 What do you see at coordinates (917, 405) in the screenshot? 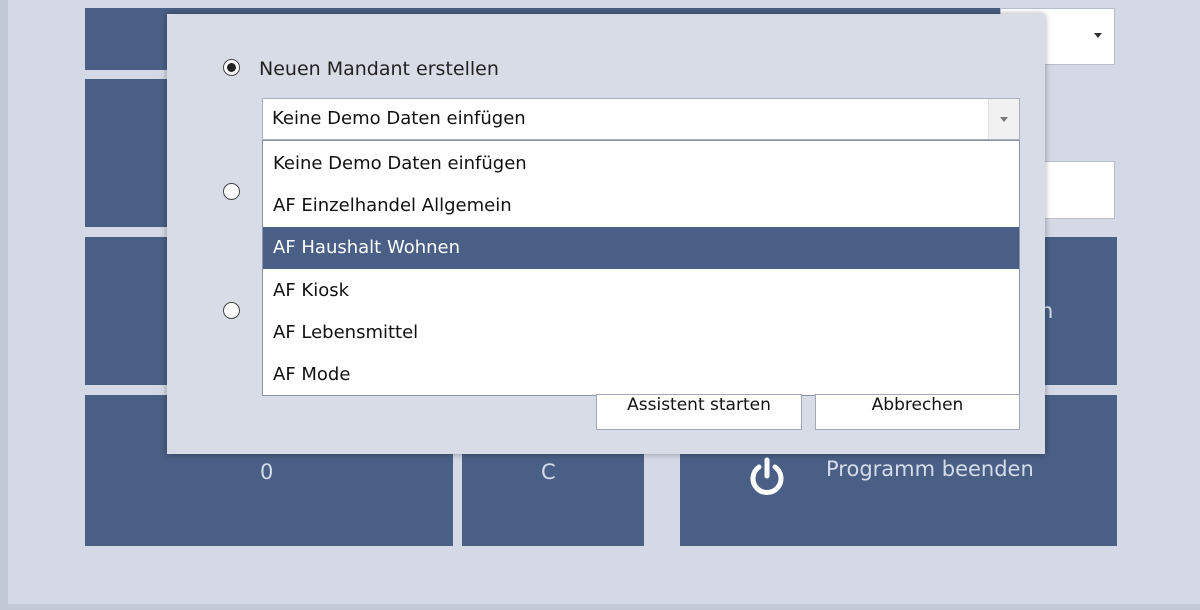
I see `cancel-label: Abbrechen` at bounding box center [917, 405].